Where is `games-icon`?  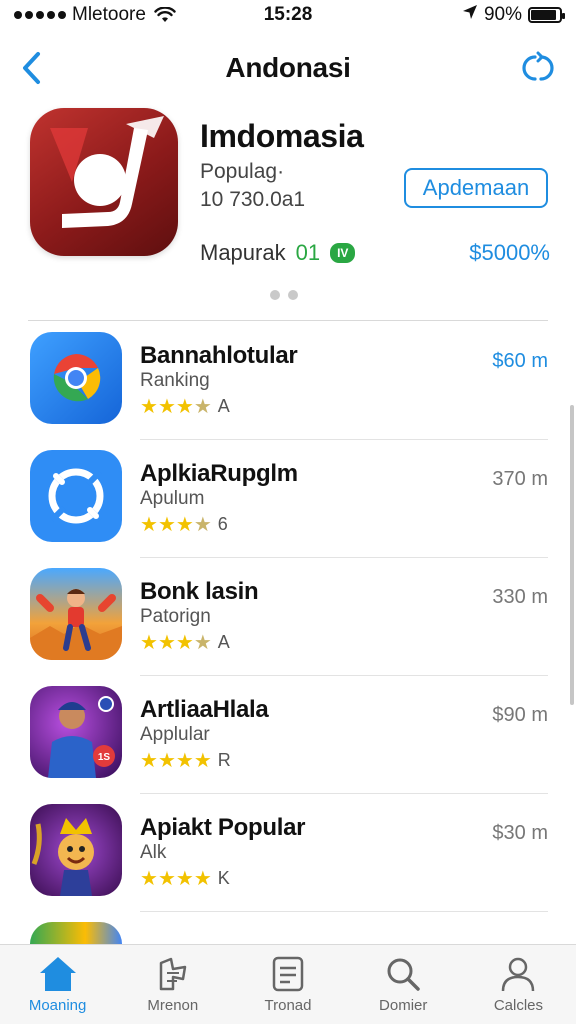
games-icon is located at coordinates (173, 974).